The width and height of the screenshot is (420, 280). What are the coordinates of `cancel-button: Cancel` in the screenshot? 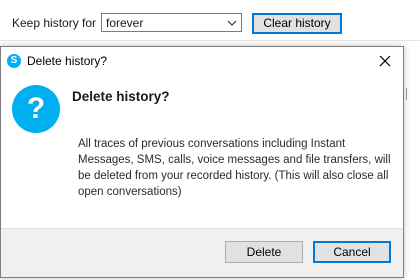 It's located at (352, 252).